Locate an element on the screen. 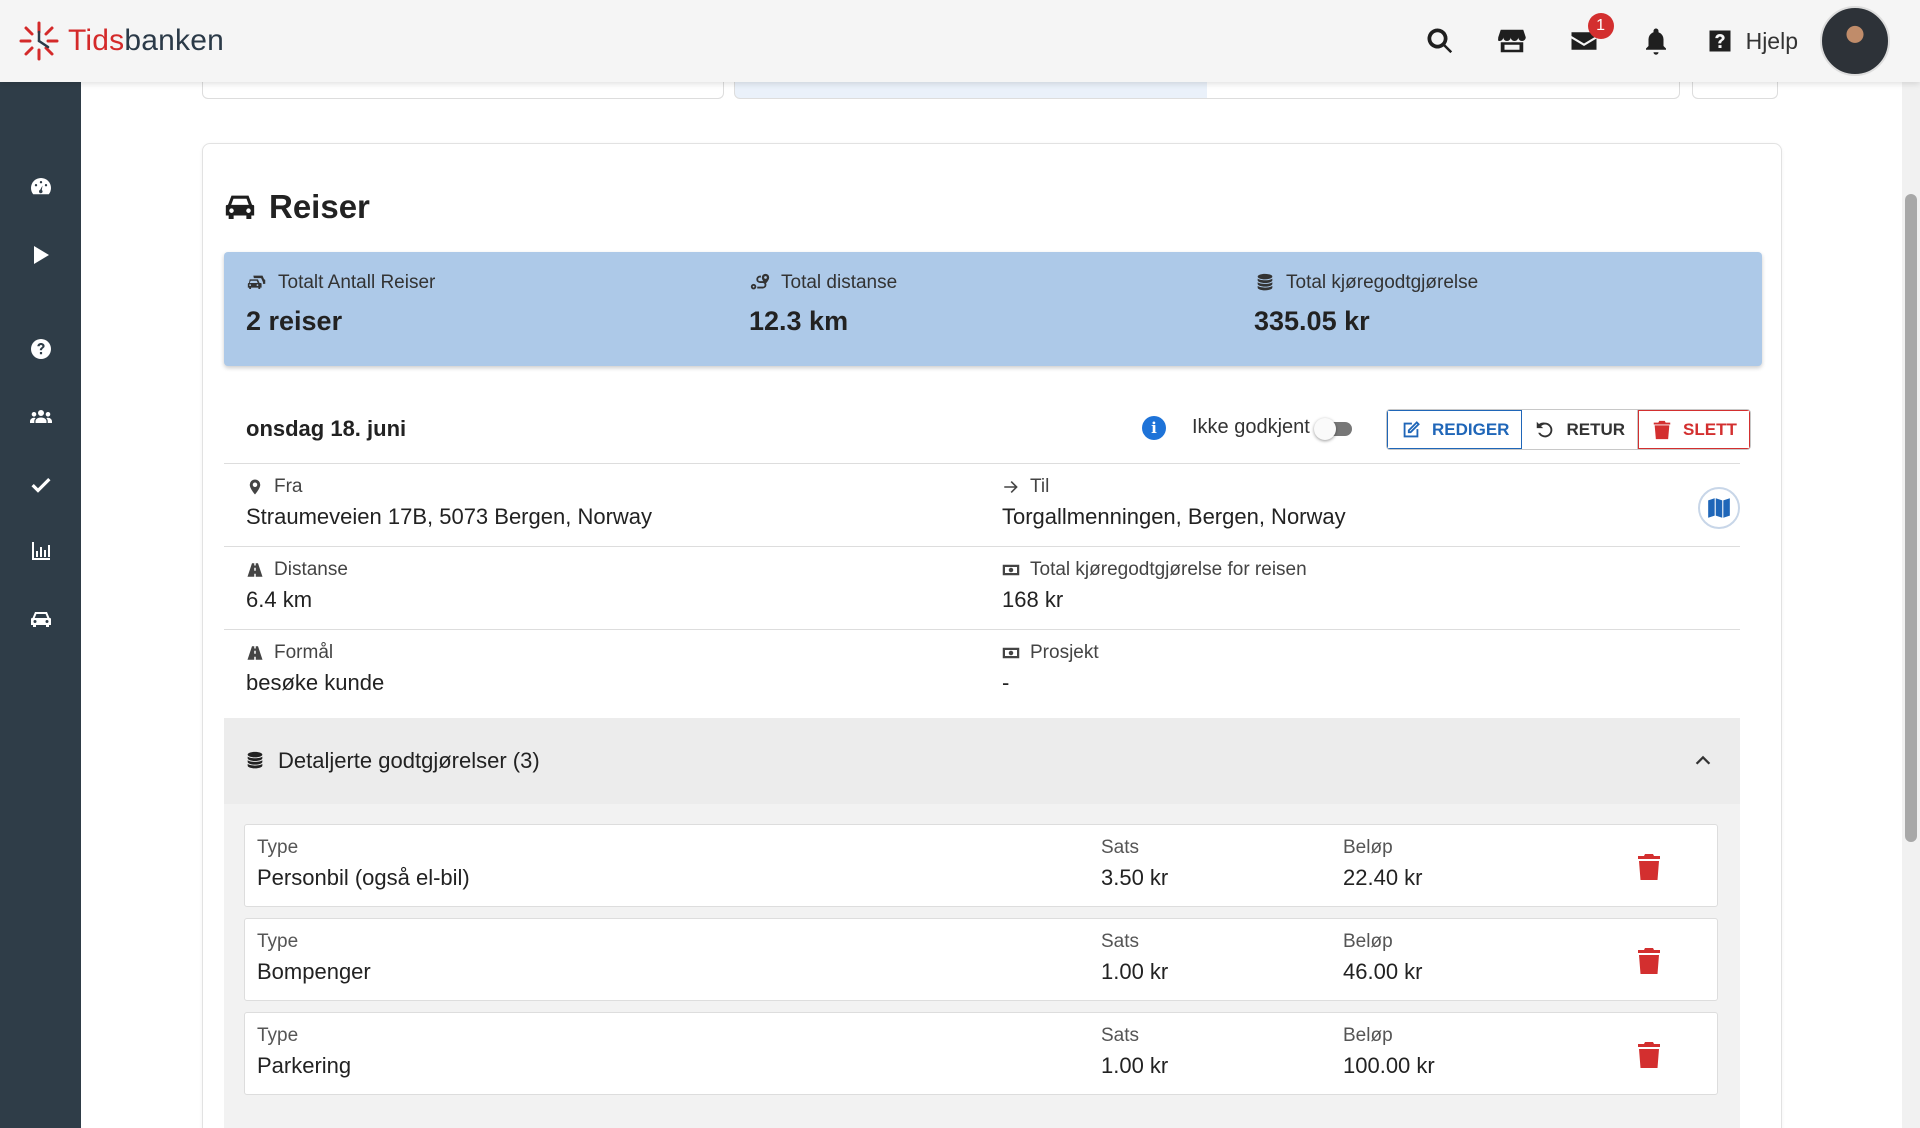 Image resolution: width=1920 pixels, height=1128 pixels. scrollbar is located at coordinates (1911, 605).